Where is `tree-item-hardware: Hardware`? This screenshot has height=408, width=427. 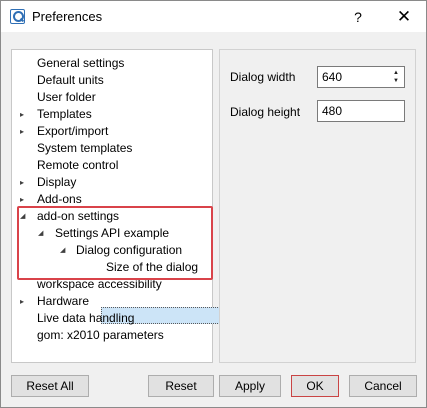
tree-item-hardware: Hardware is located at coordinates (63, 301).